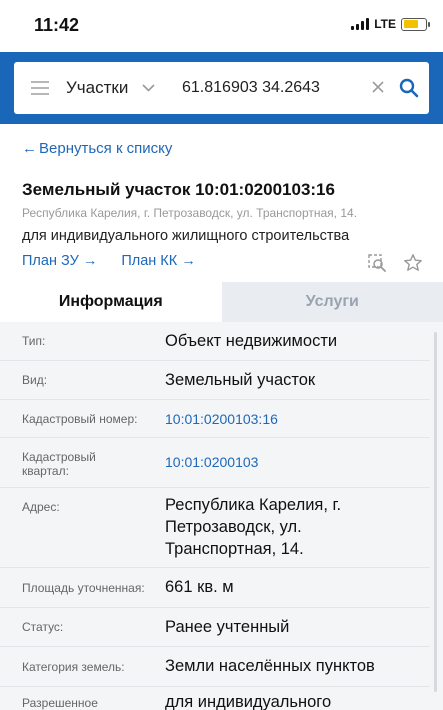 This screenshot has width=443, height=710. Describe the element at coordinates (40, 88) in the screenshot. I see `menu-icon` at that location.